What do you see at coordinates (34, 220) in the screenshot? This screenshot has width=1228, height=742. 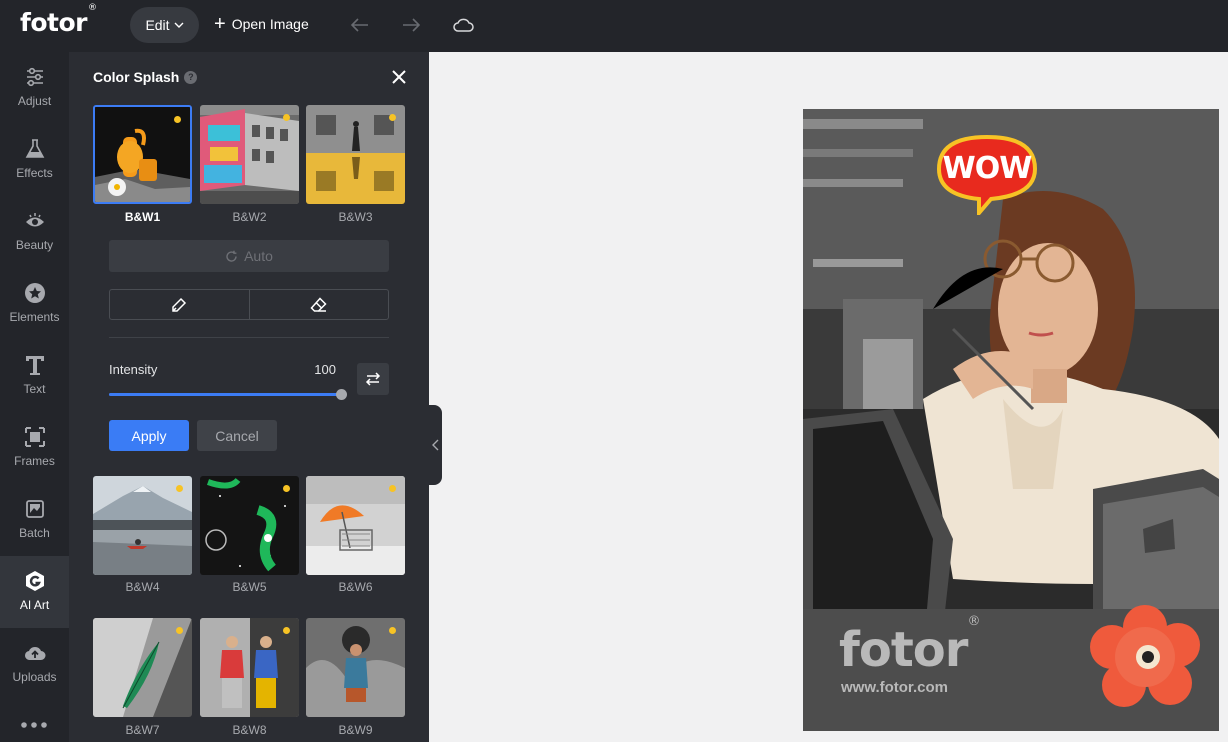 I see `eye-icon` at bounding box center [34, 220].